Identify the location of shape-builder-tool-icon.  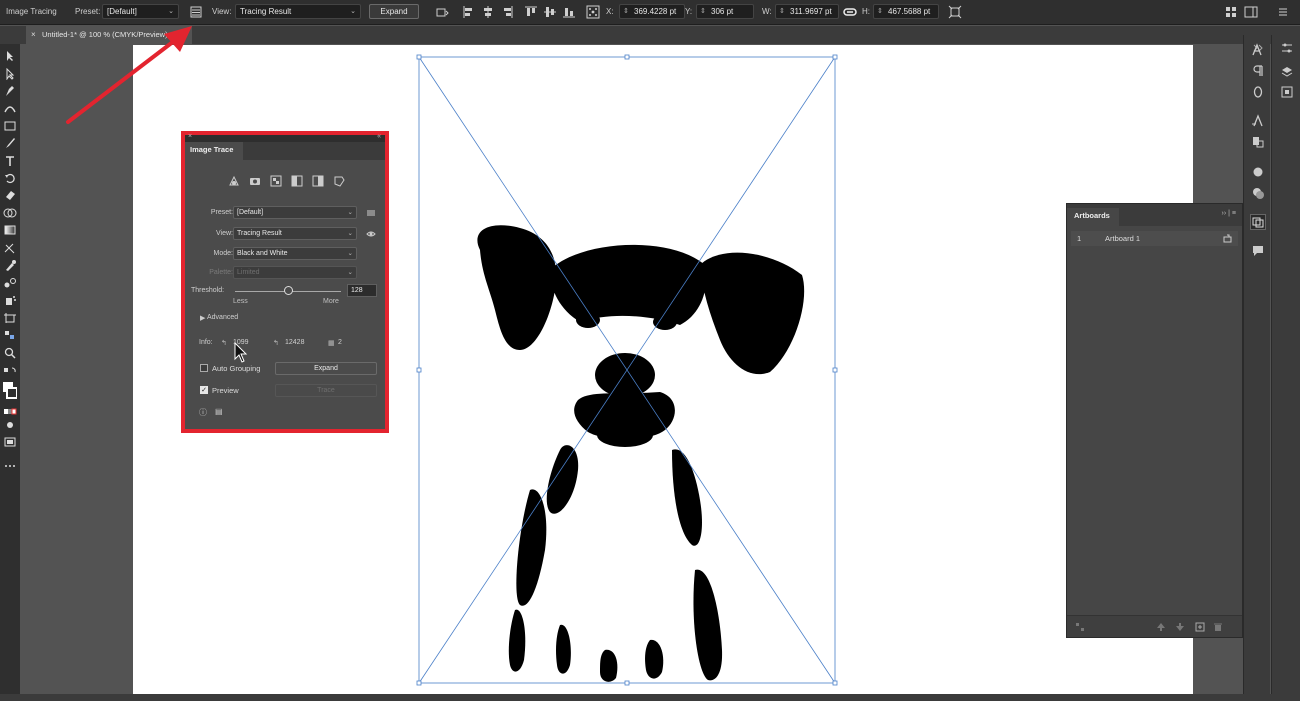
(10, 213).